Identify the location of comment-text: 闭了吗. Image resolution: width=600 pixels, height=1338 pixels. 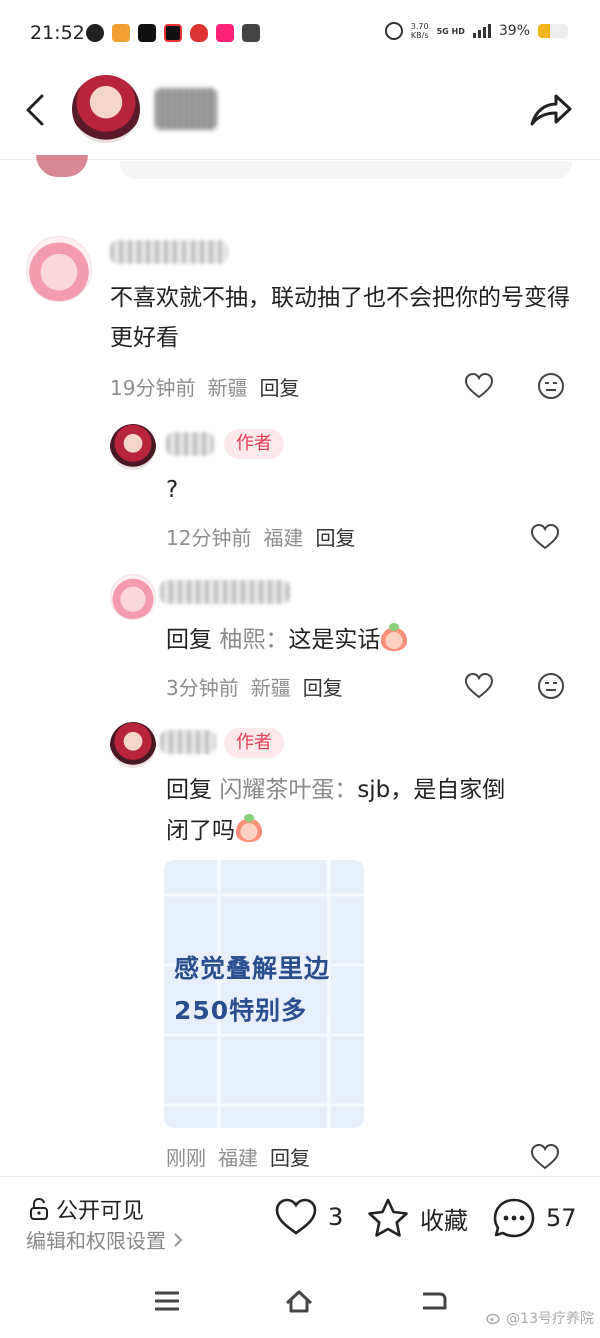
(200, 831).